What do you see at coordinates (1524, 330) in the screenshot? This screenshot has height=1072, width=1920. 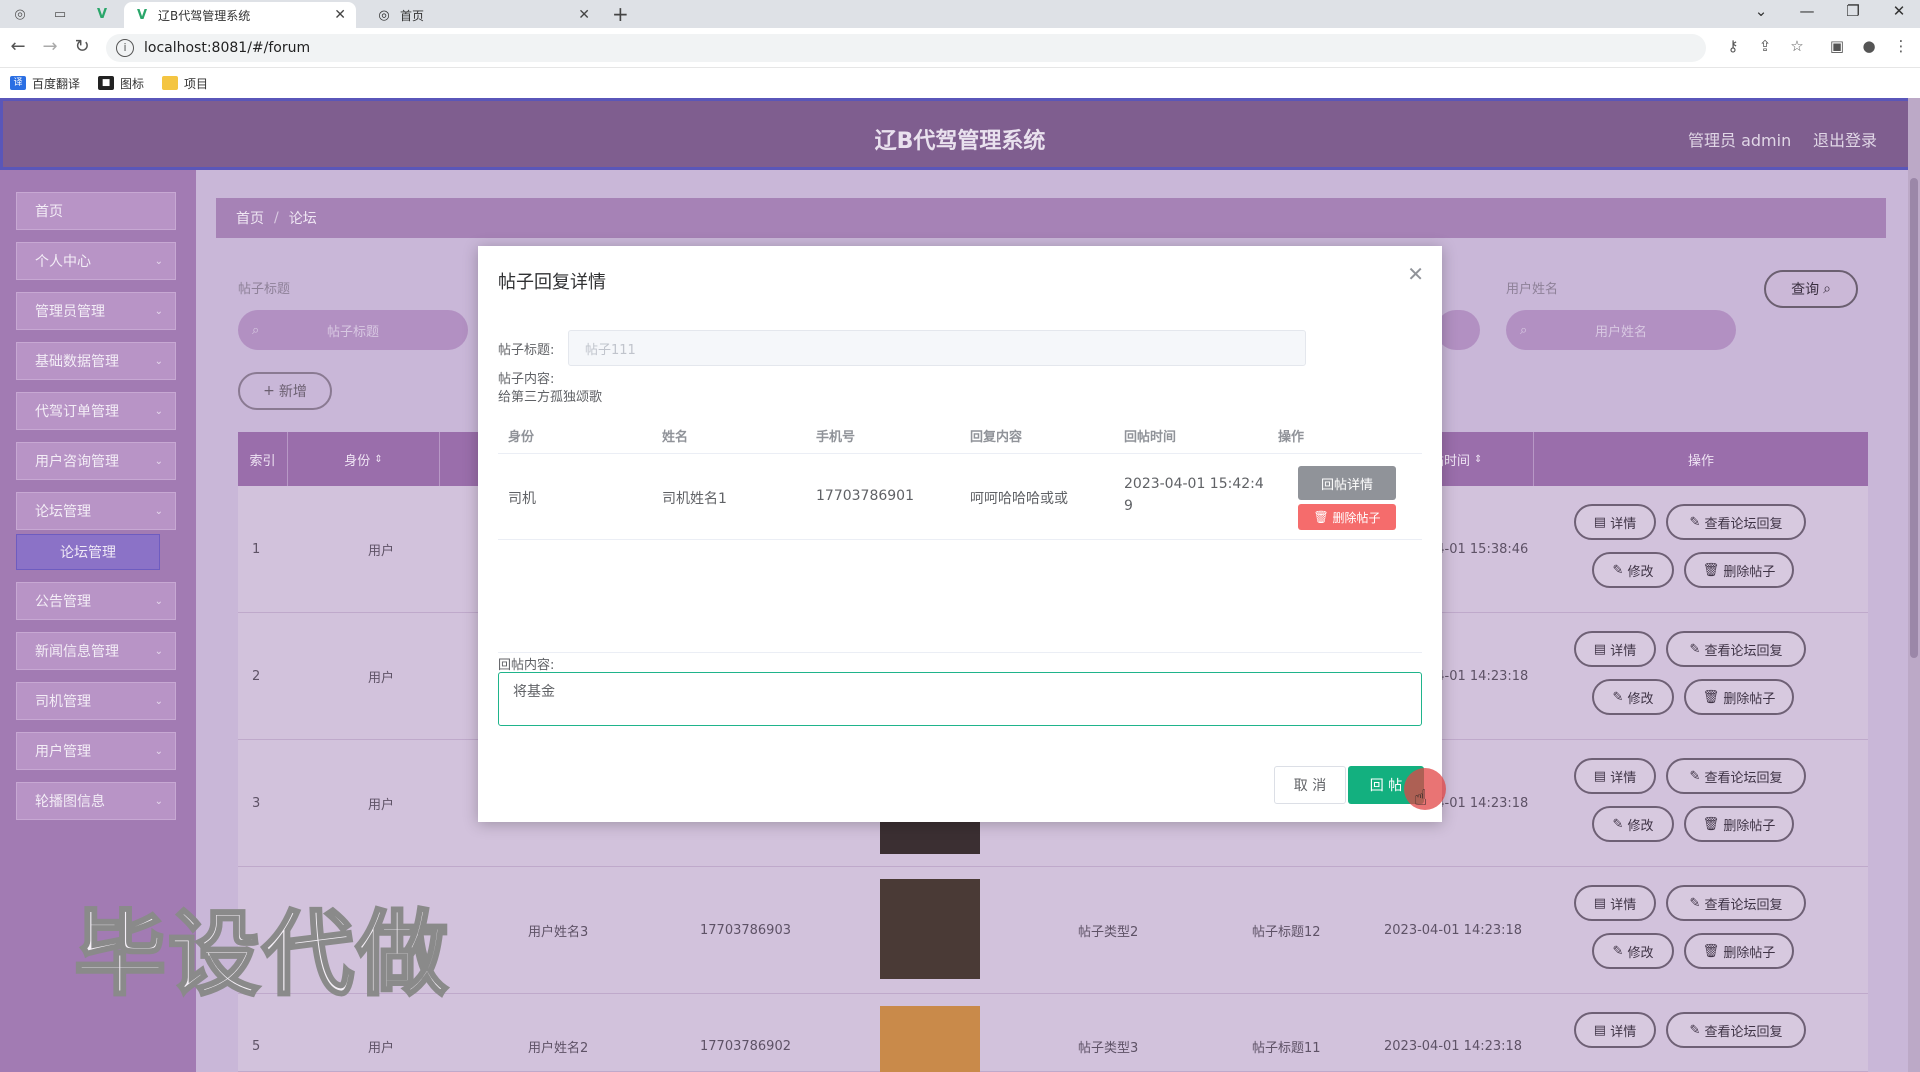 I see `search-icon: ⌕` at bounding box center [1524, 330].